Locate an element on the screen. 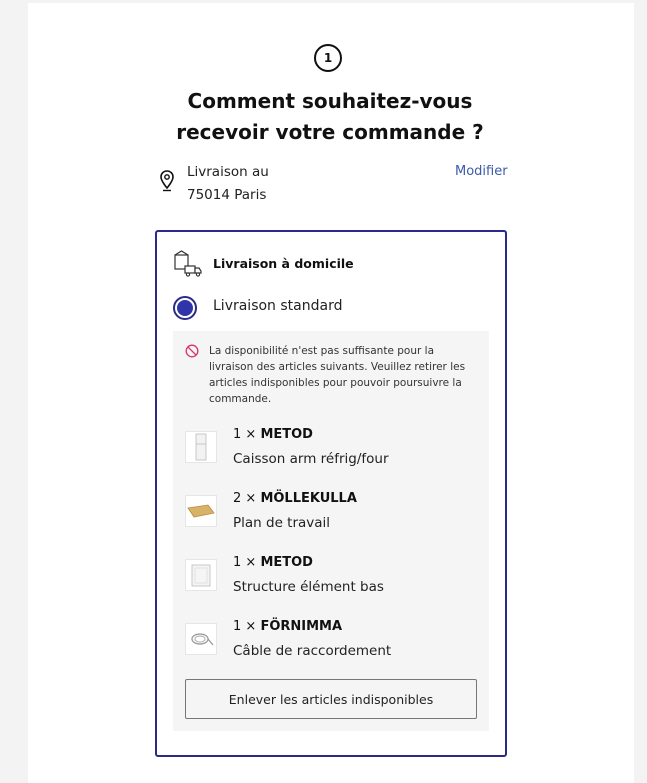  step-number-badge: 1 is located at coordinates (328, 58).